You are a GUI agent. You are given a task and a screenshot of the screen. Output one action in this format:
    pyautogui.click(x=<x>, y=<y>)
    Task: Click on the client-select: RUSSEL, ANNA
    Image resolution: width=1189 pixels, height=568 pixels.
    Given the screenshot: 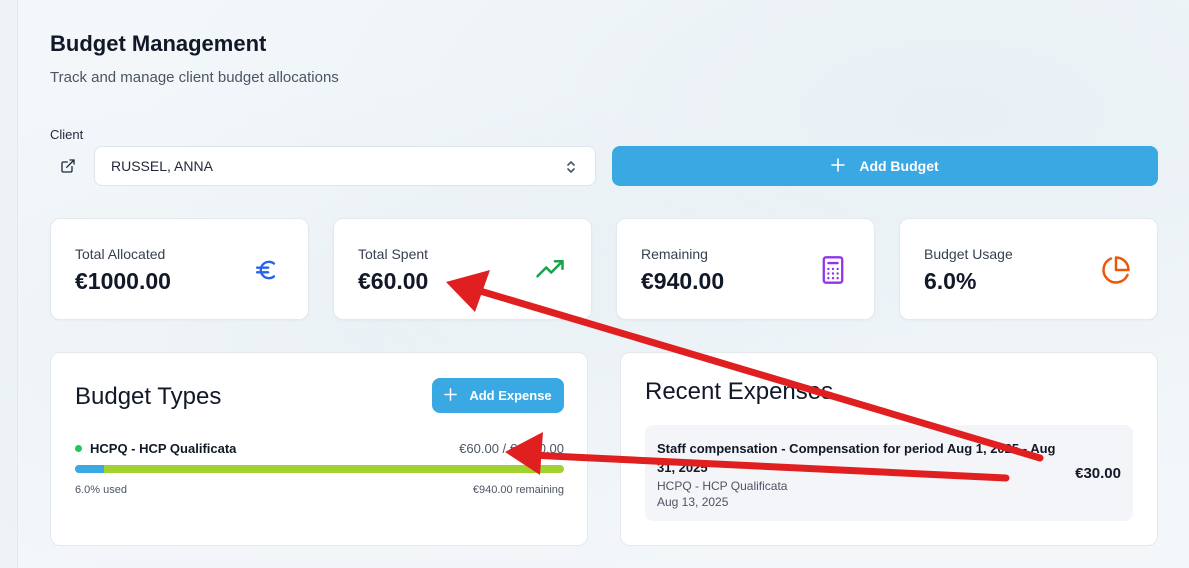 What is the action you would take?
    pyautogui.click(x=345, y=166)
    